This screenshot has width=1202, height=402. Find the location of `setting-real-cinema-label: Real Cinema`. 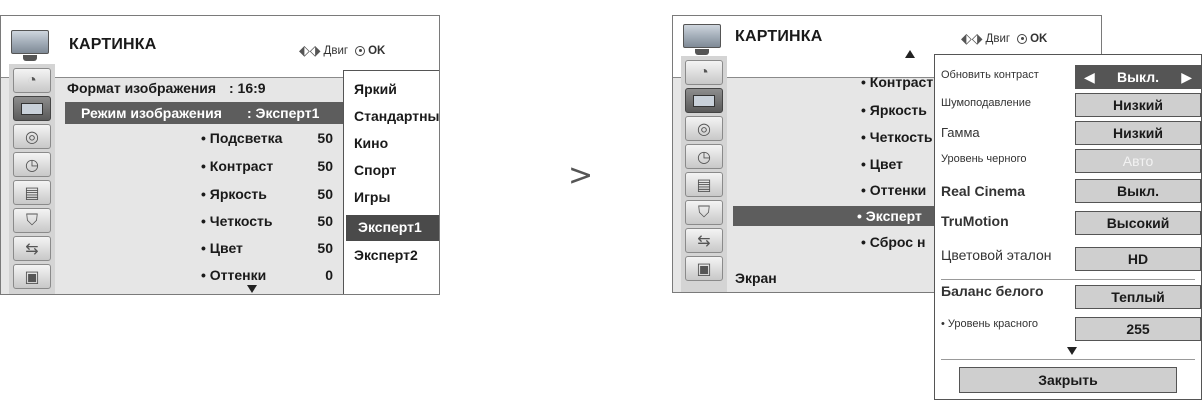

setting-real-cinema-label: Real Cinema is located at coordinates (983, 191).